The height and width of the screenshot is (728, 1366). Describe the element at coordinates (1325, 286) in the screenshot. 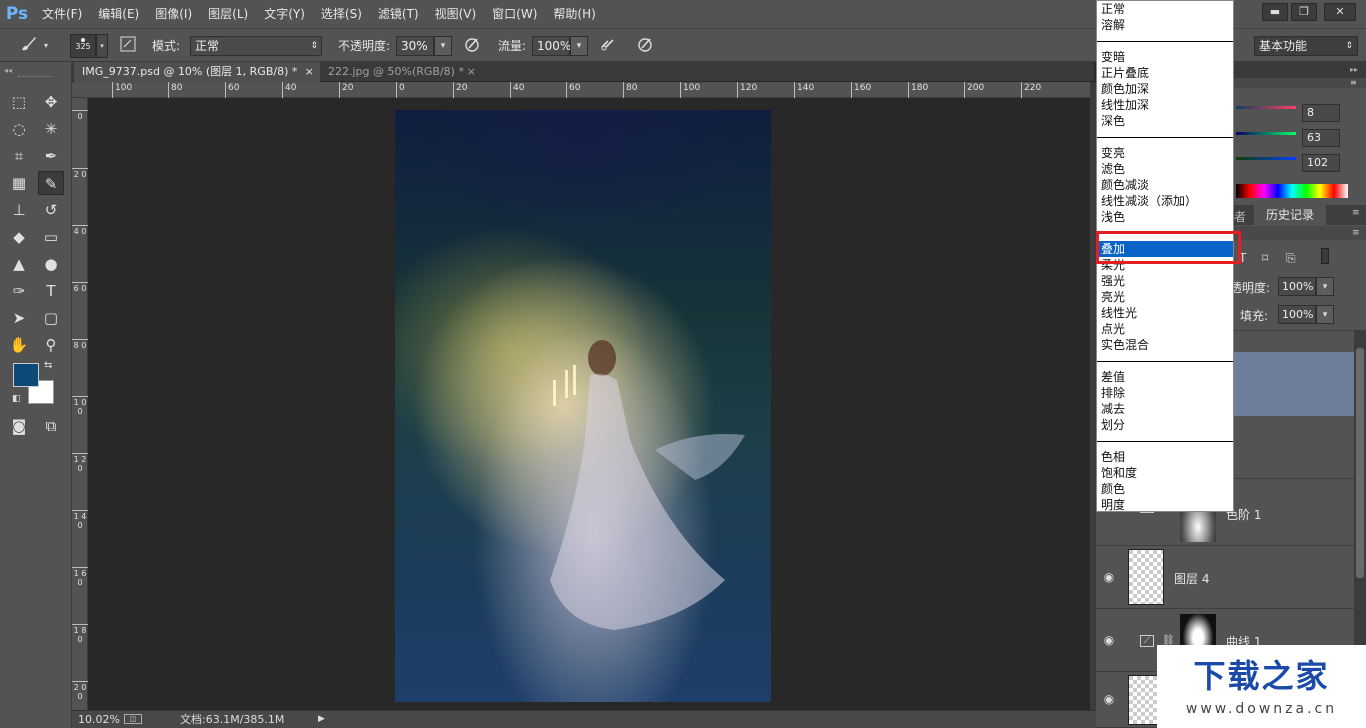

I see `layer-opacity-arrow-icon: ▾` at that location.